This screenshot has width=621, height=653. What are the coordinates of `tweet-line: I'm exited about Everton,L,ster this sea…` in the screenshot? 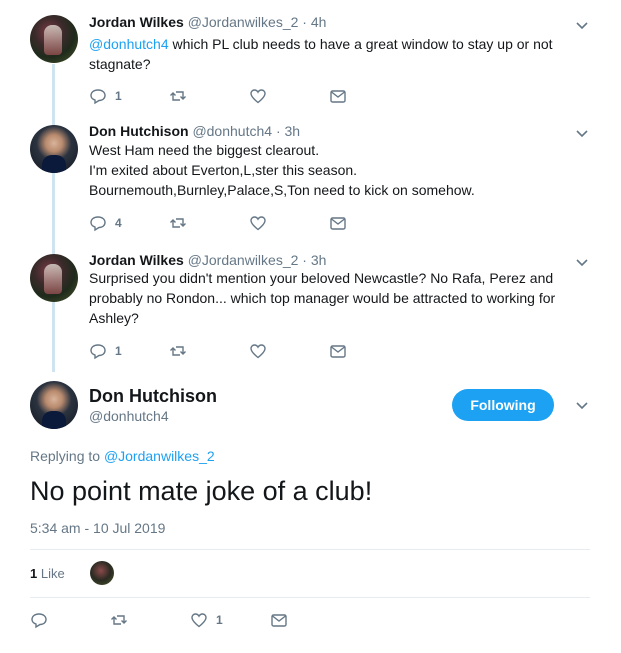 It's located at (223, 170).